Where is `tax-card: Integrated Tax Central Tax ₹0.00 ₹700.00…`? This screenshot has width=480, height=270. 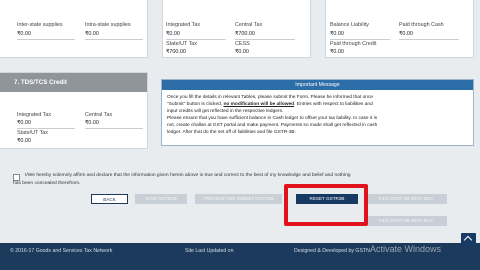 tax-card: Integrated Tax Central Tax ₹0.00 ₹700.00… is located at coordinates (236, 29).